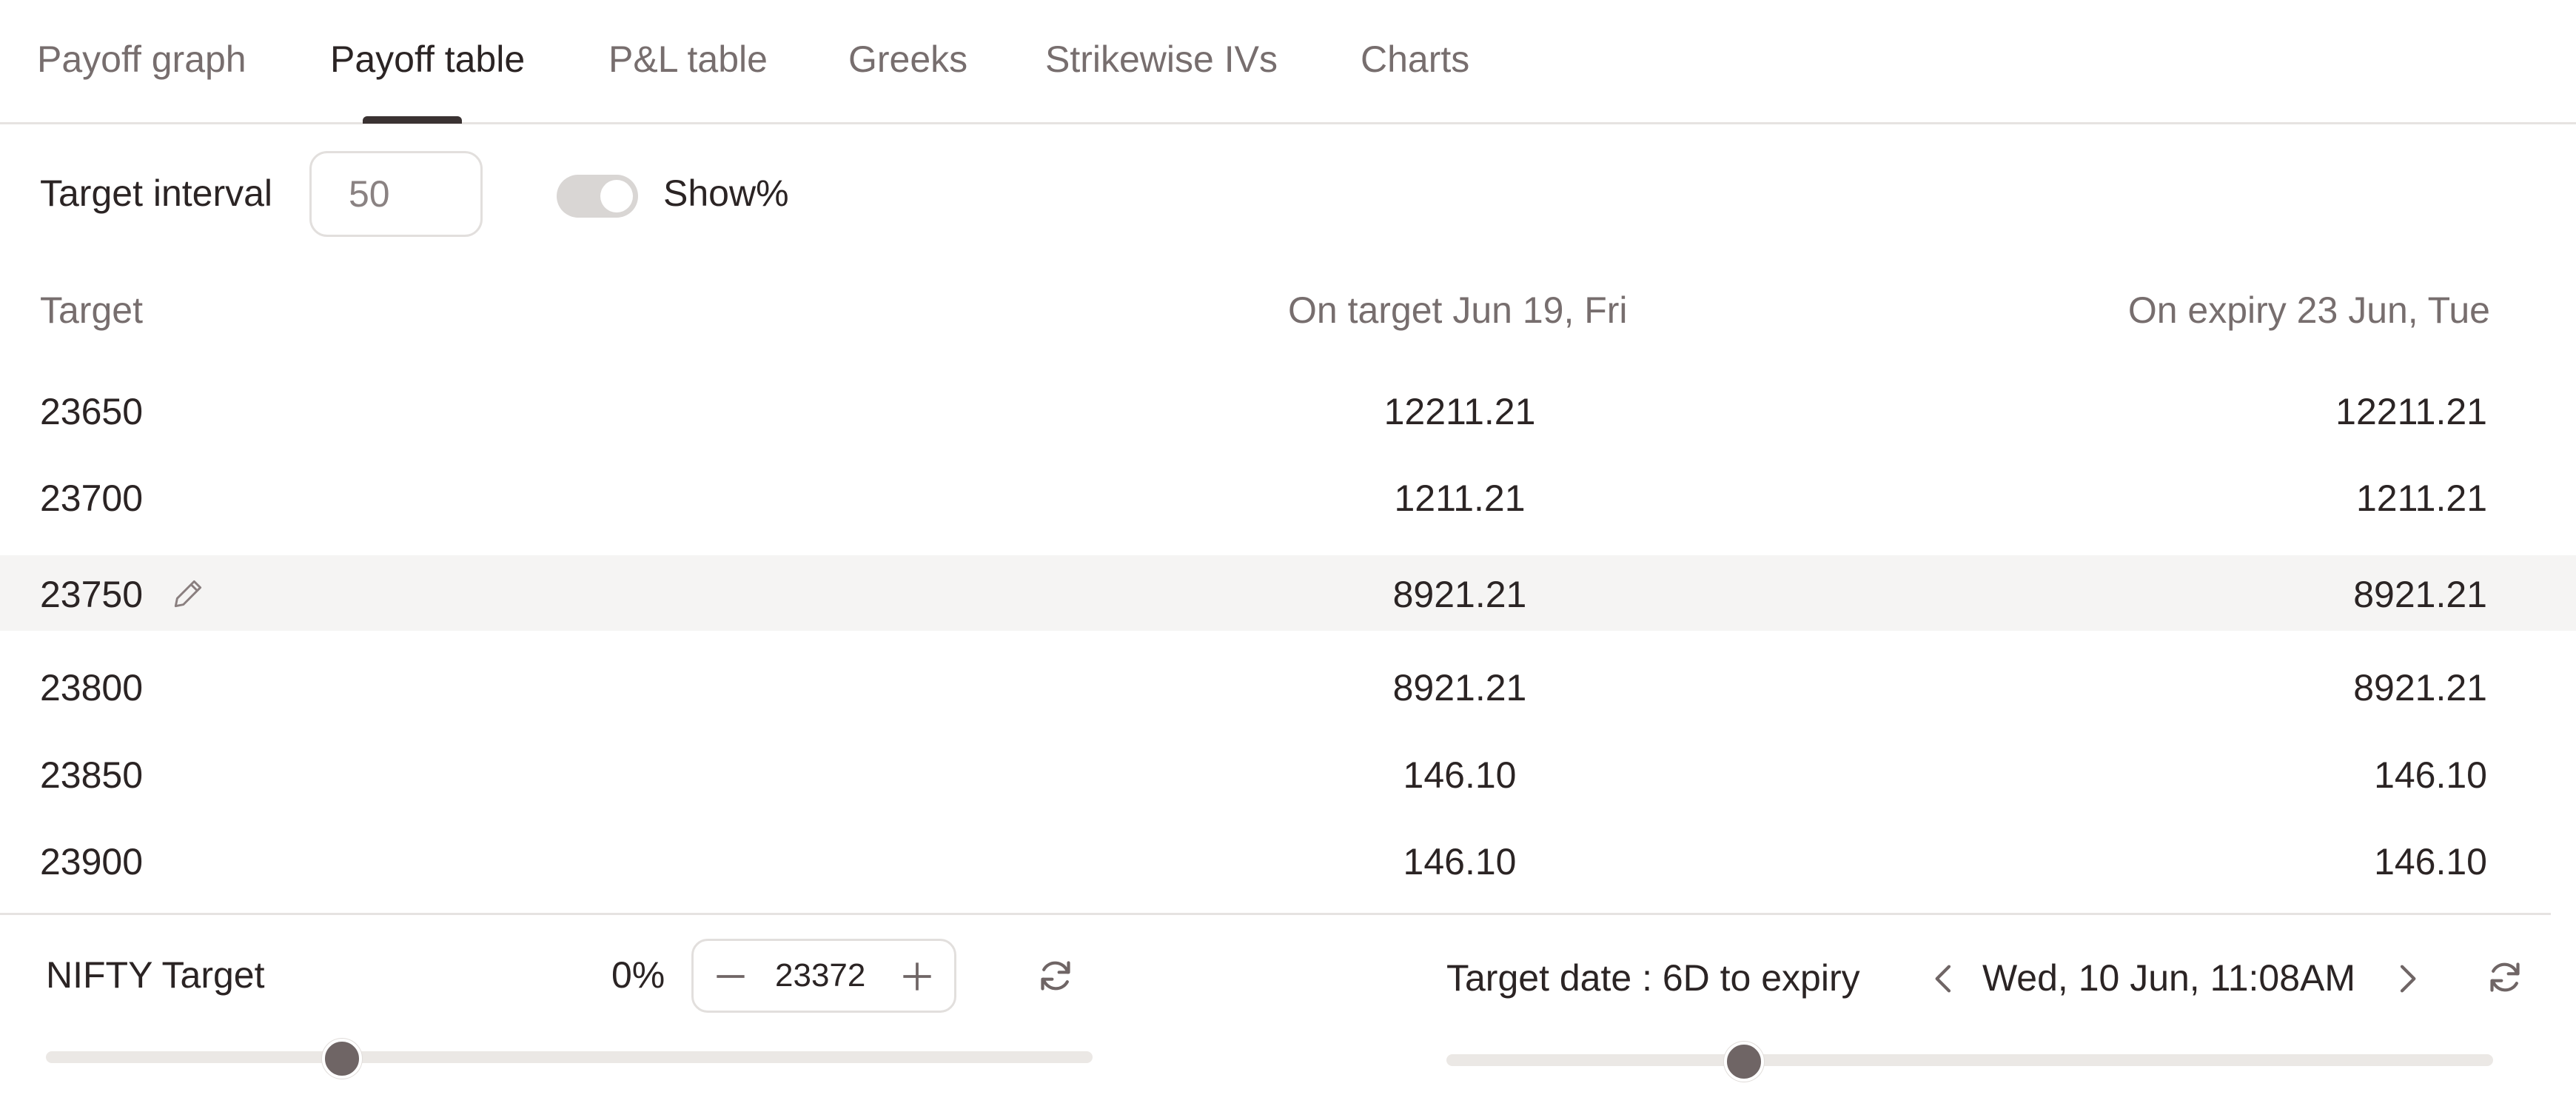  I want to click on footer-divider, so click(1275, 914).